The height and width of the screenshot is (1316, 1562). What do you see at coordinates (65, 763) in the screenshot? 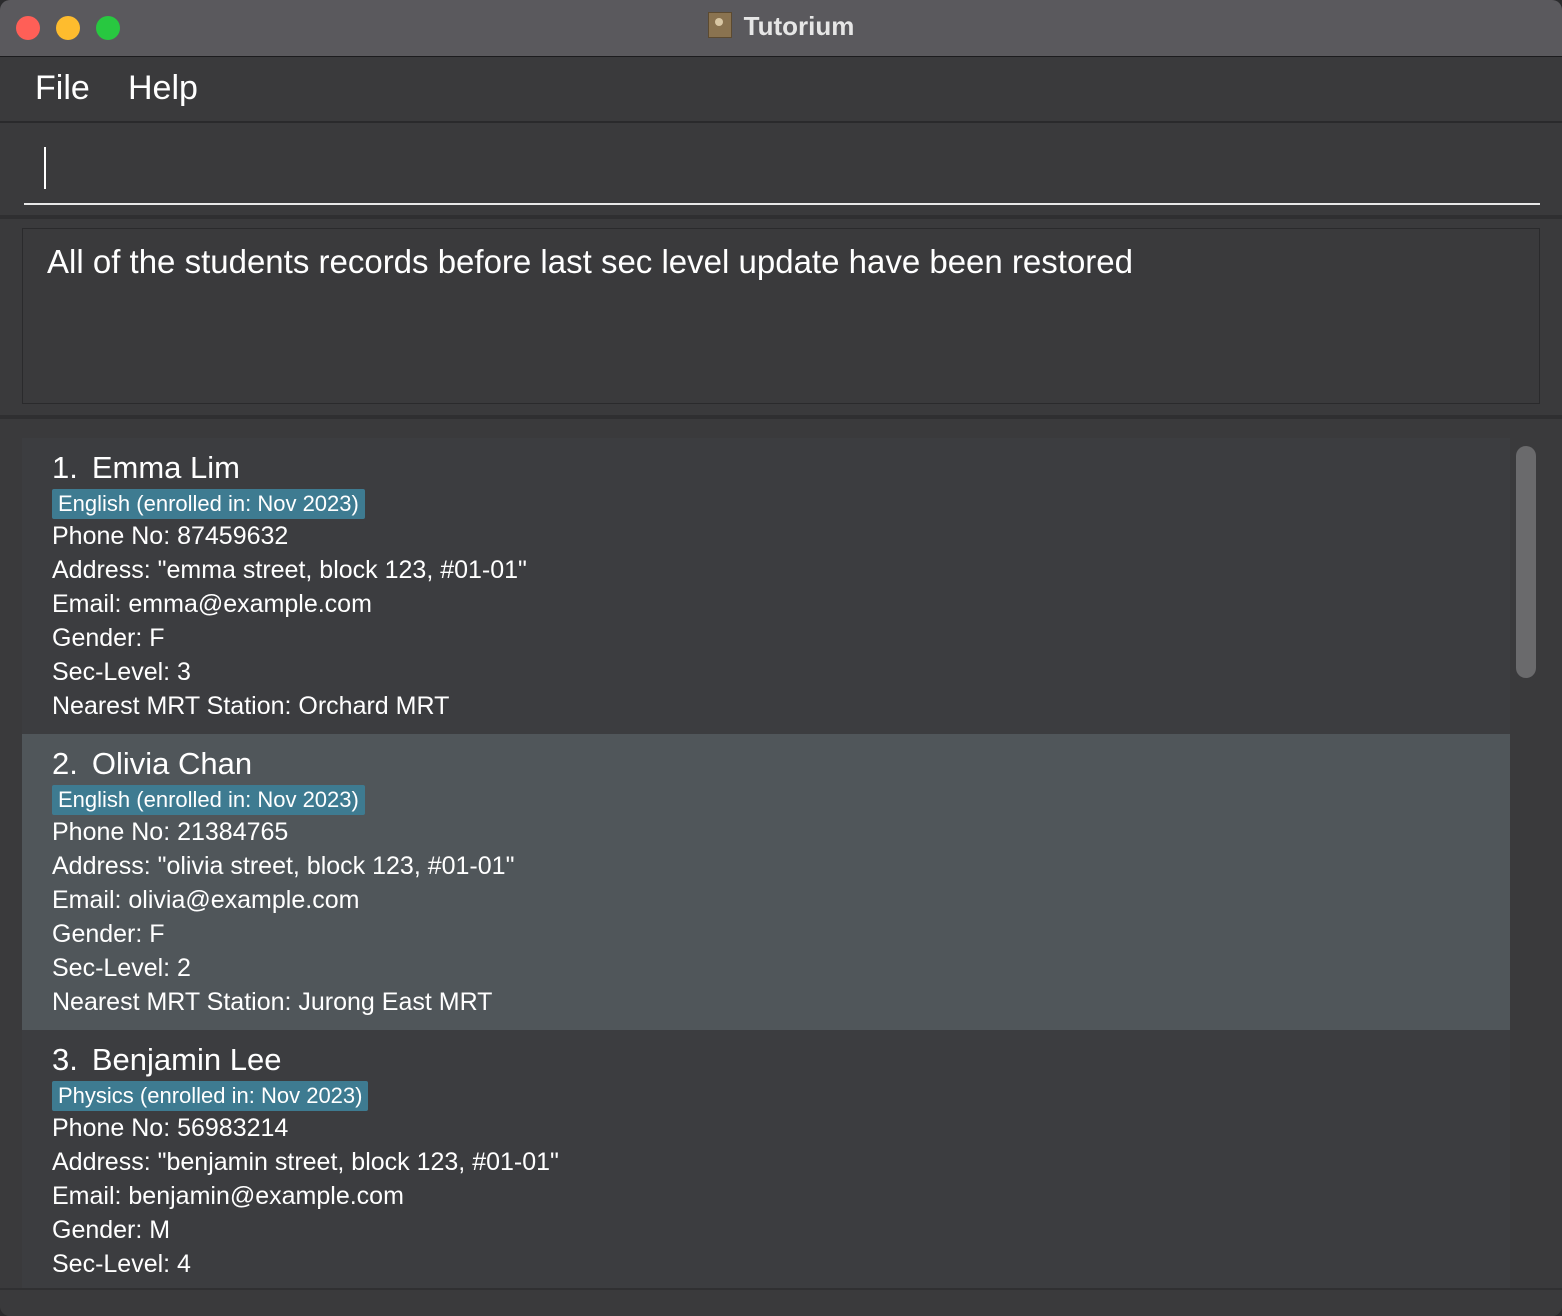
I see `student-index: 2.` at bounding box center [65, 763].